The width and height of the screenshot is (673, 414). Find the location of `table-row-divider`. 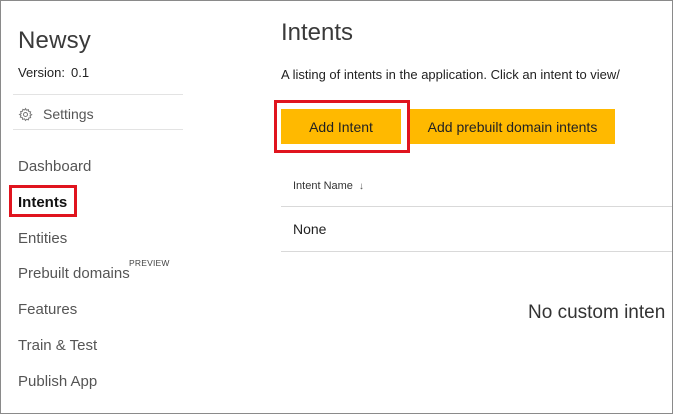

table-row-divider is located at coordinates (476, 251).